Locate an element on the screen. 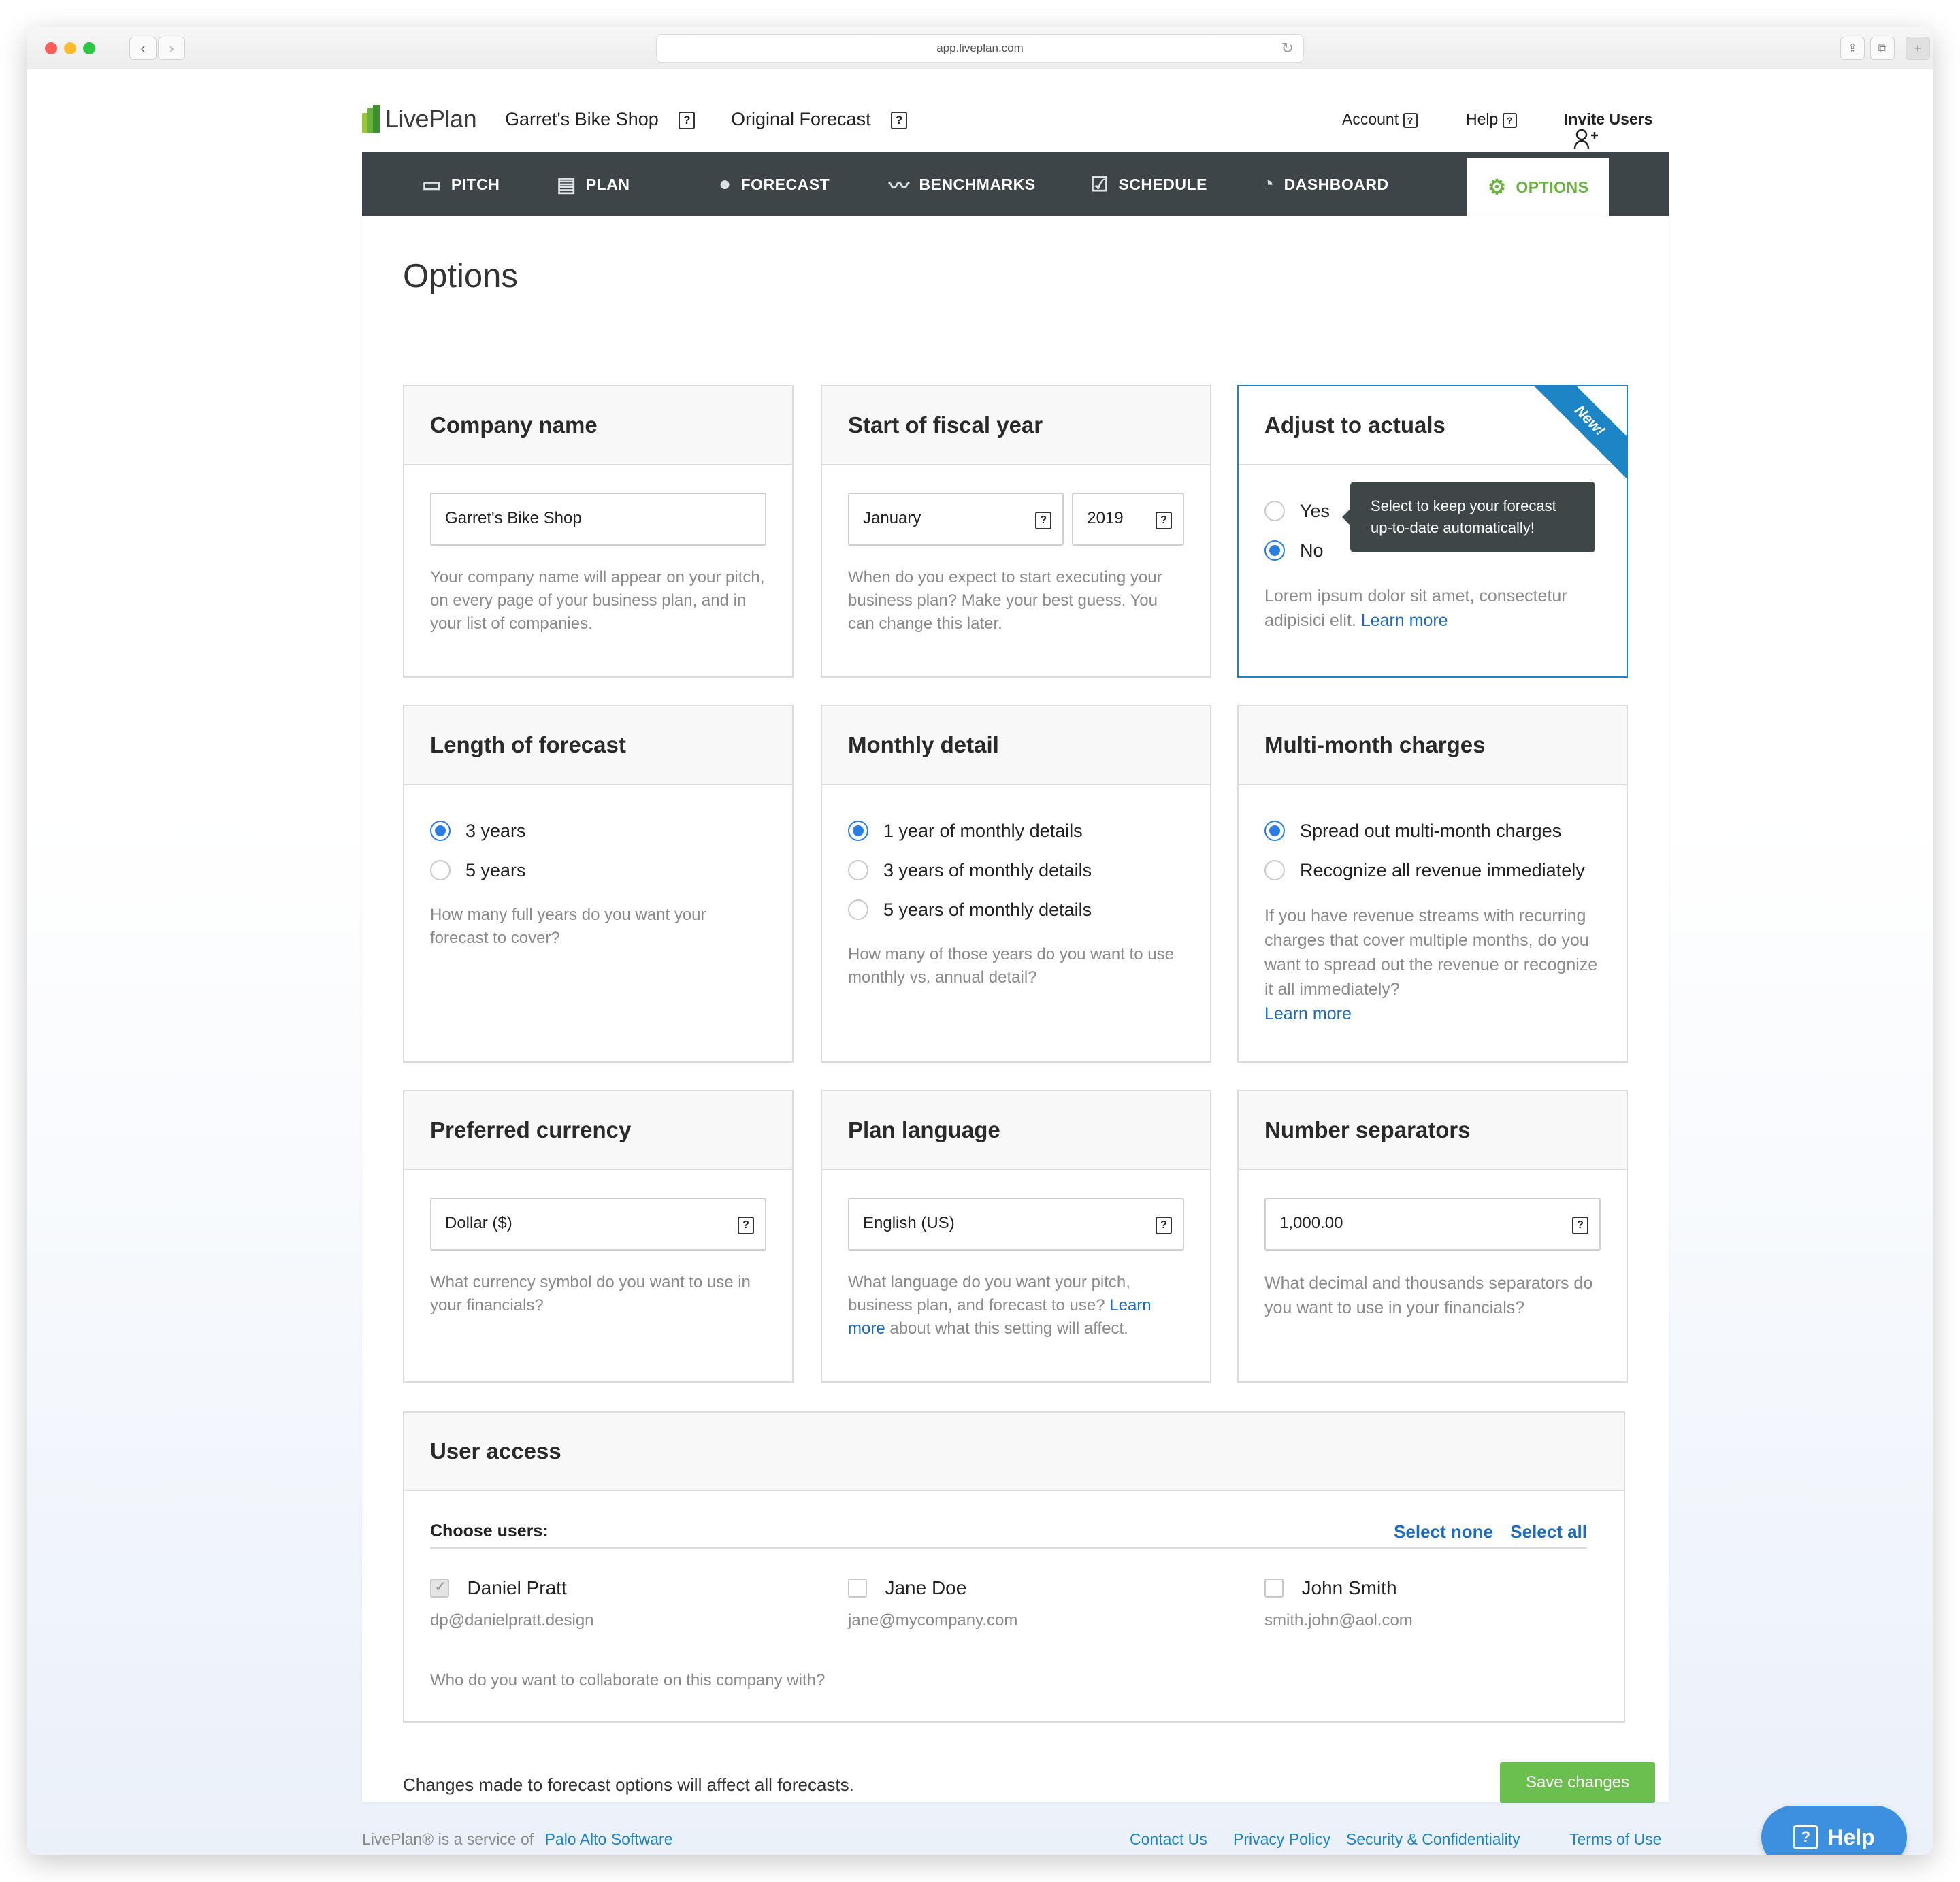 The image size is (1960, 1882). contact-us-link: Contact Us is located at coordinates (1168, 1839).